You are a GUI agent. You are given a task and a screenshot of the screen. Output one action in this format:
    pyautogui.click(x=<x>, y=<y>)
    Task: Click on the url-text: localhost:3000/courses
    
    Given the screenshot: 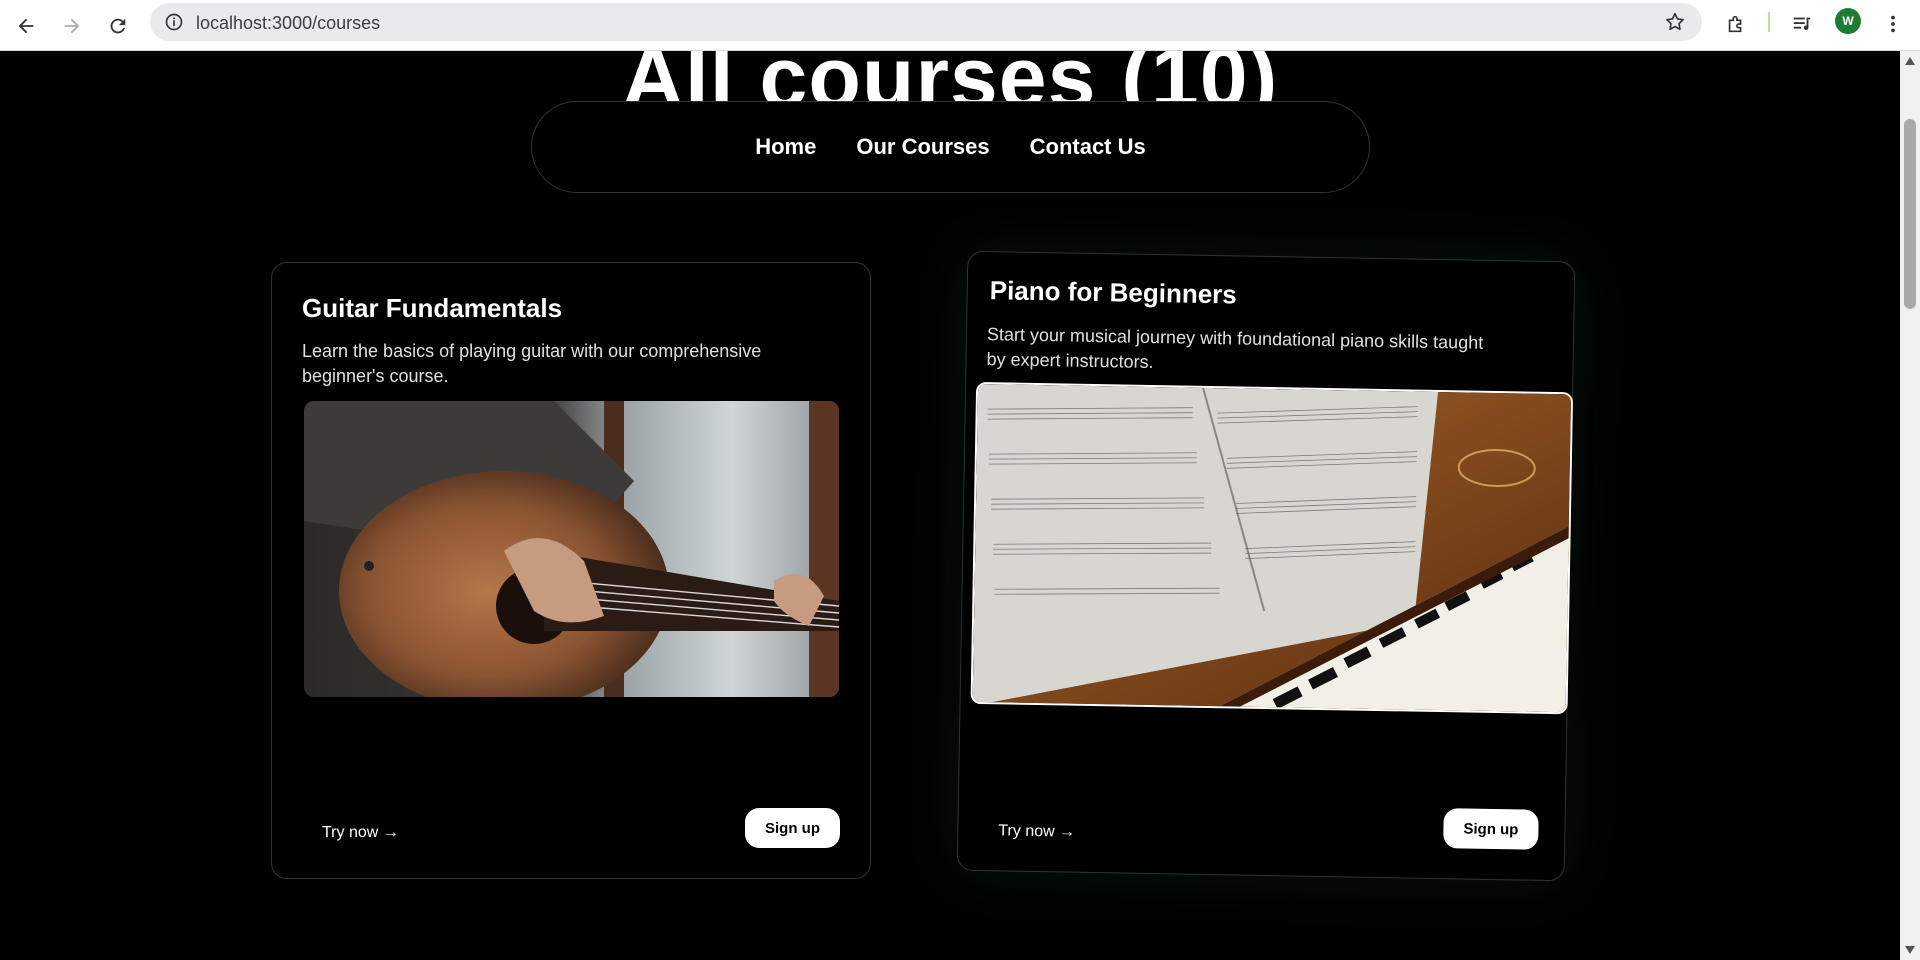 What is the action you would take?
    pyautogui.click(x=288, y=23)
    